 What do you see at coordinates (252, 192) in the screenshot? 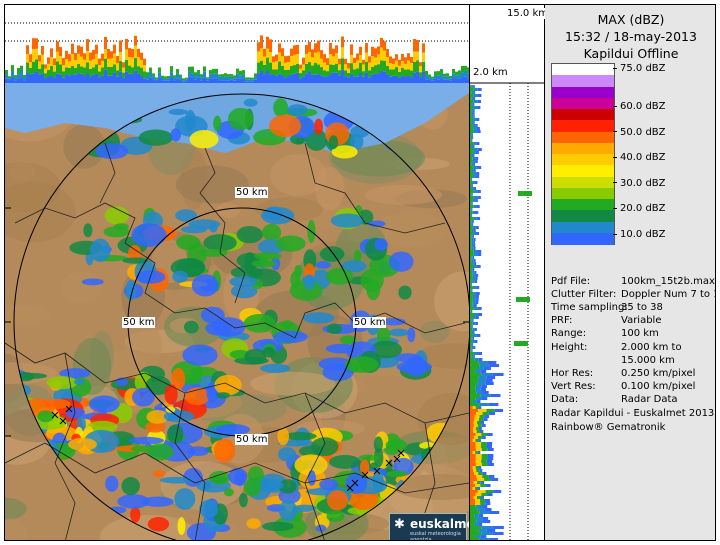
I see `ring-label-north: 50 km` at bounding box center [252, 192].